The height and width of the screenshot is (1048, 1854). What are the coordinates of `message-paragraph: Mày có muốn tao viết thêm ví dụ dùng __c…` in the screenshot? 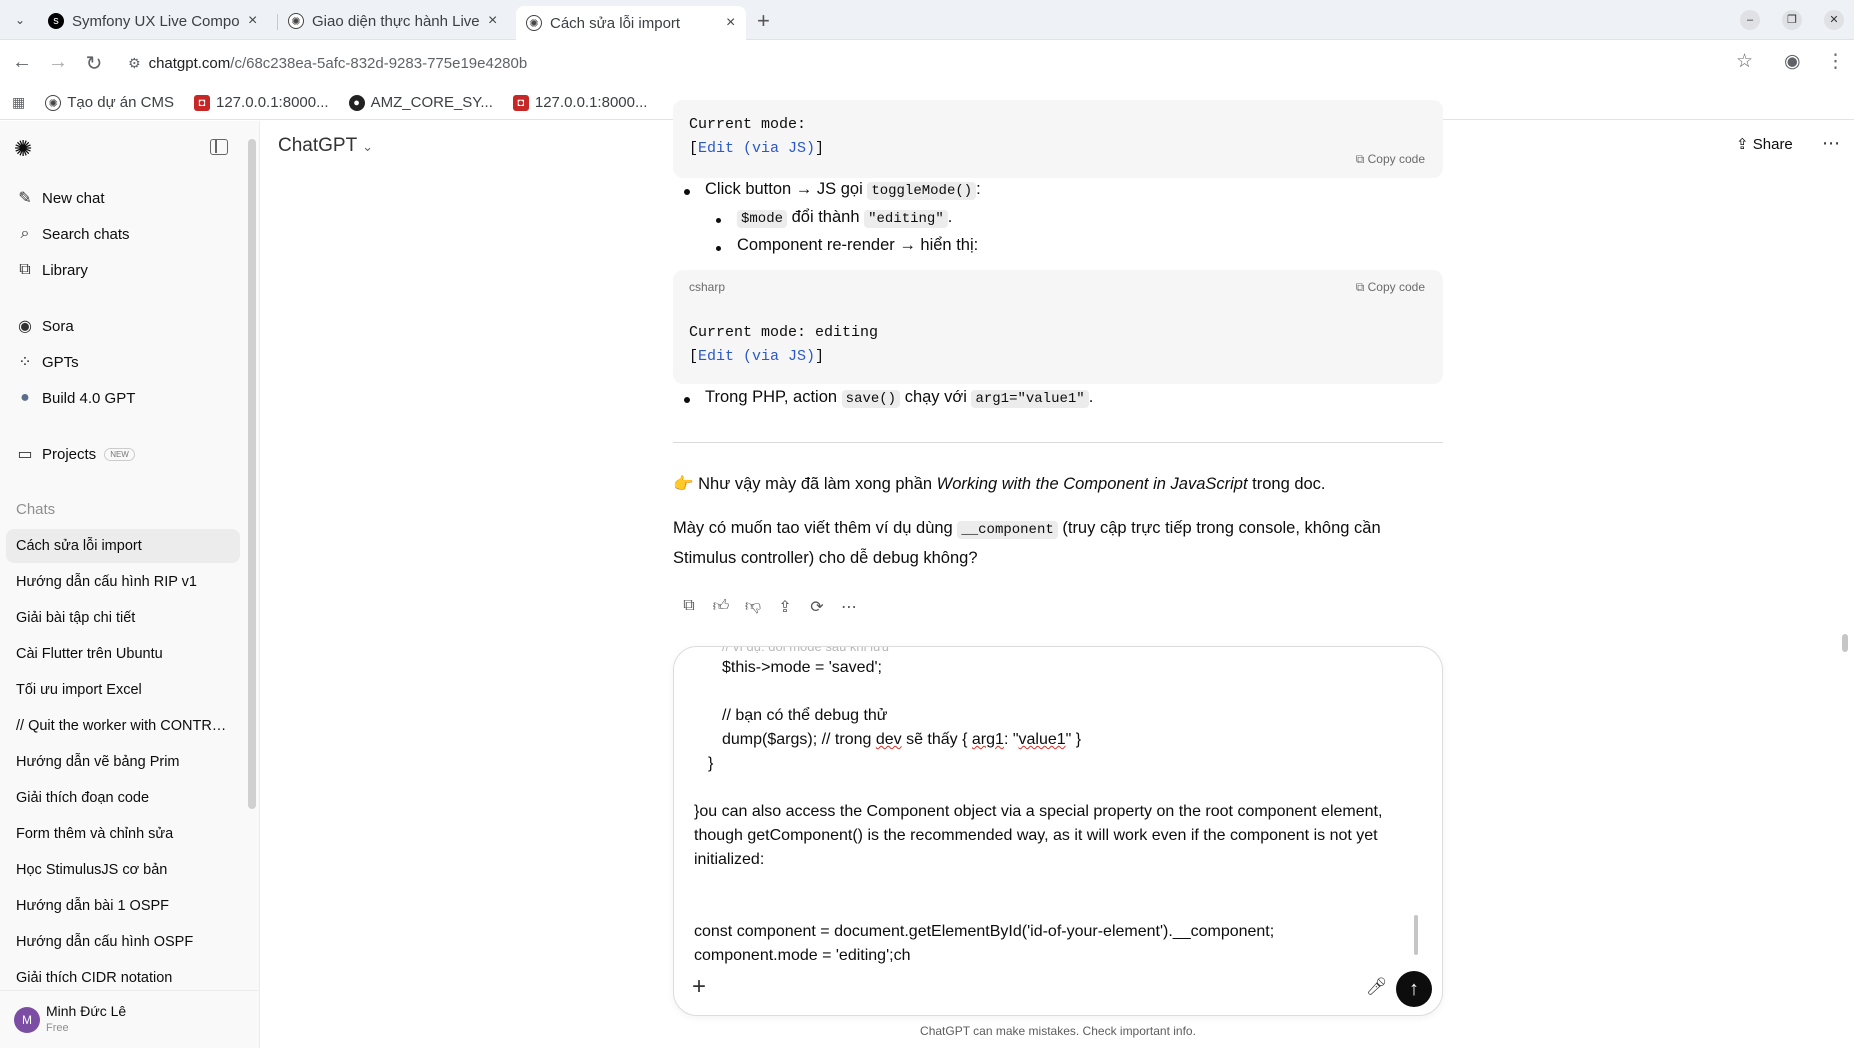 It's located at (1058, 543).